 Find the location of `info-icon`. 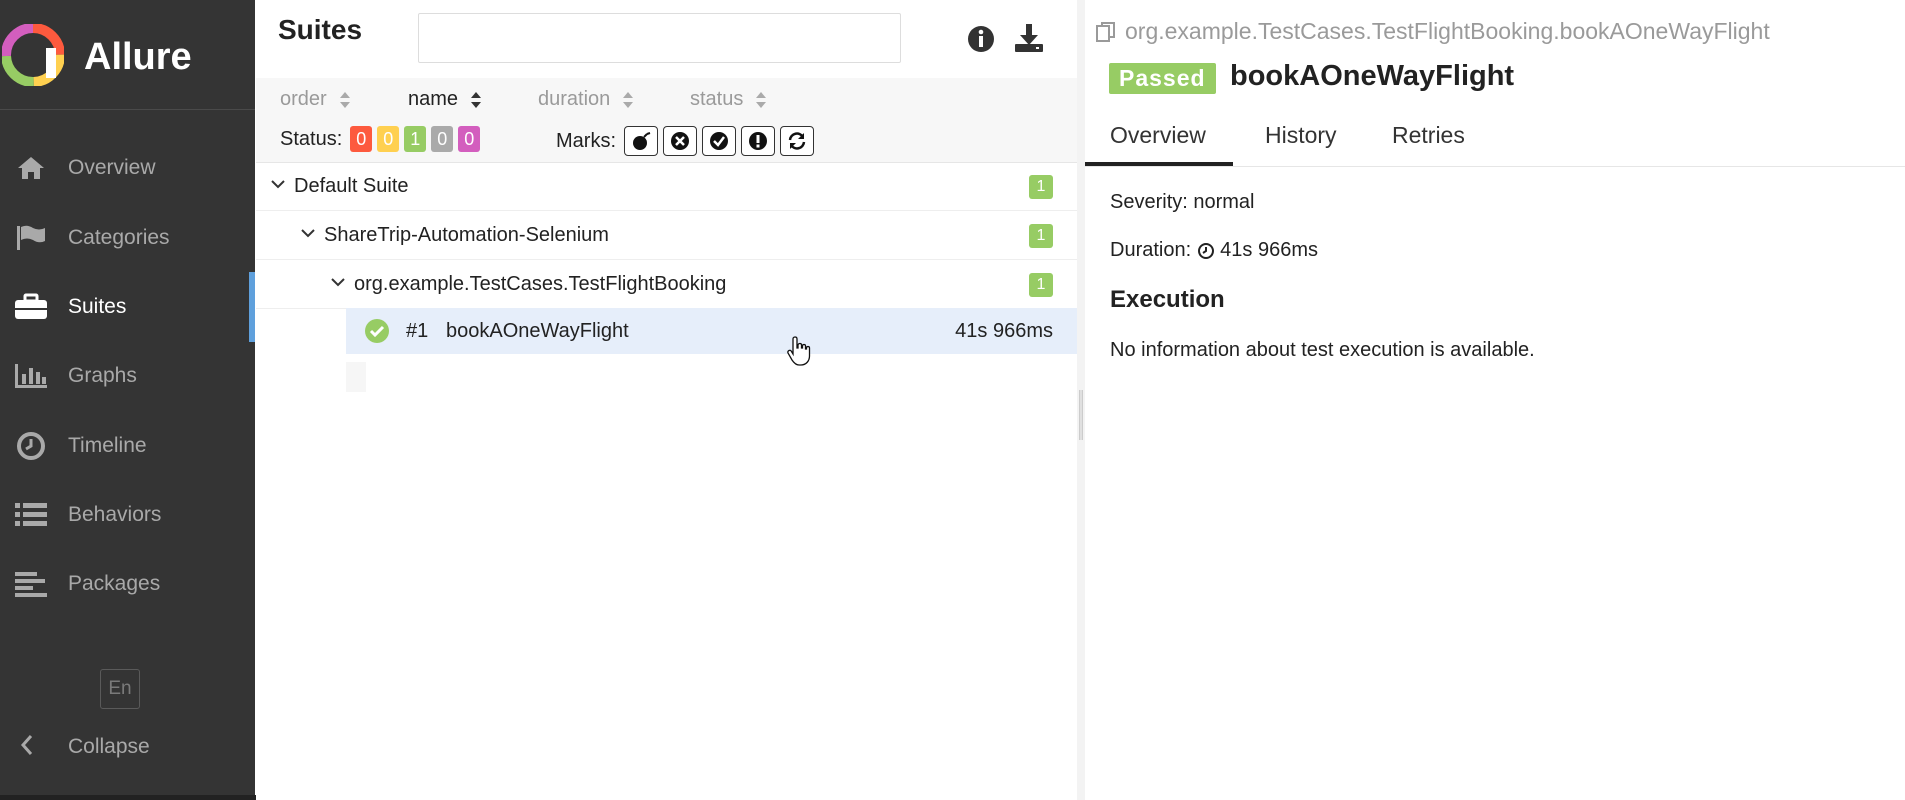

info-icon is located at coordinates (981, 39).